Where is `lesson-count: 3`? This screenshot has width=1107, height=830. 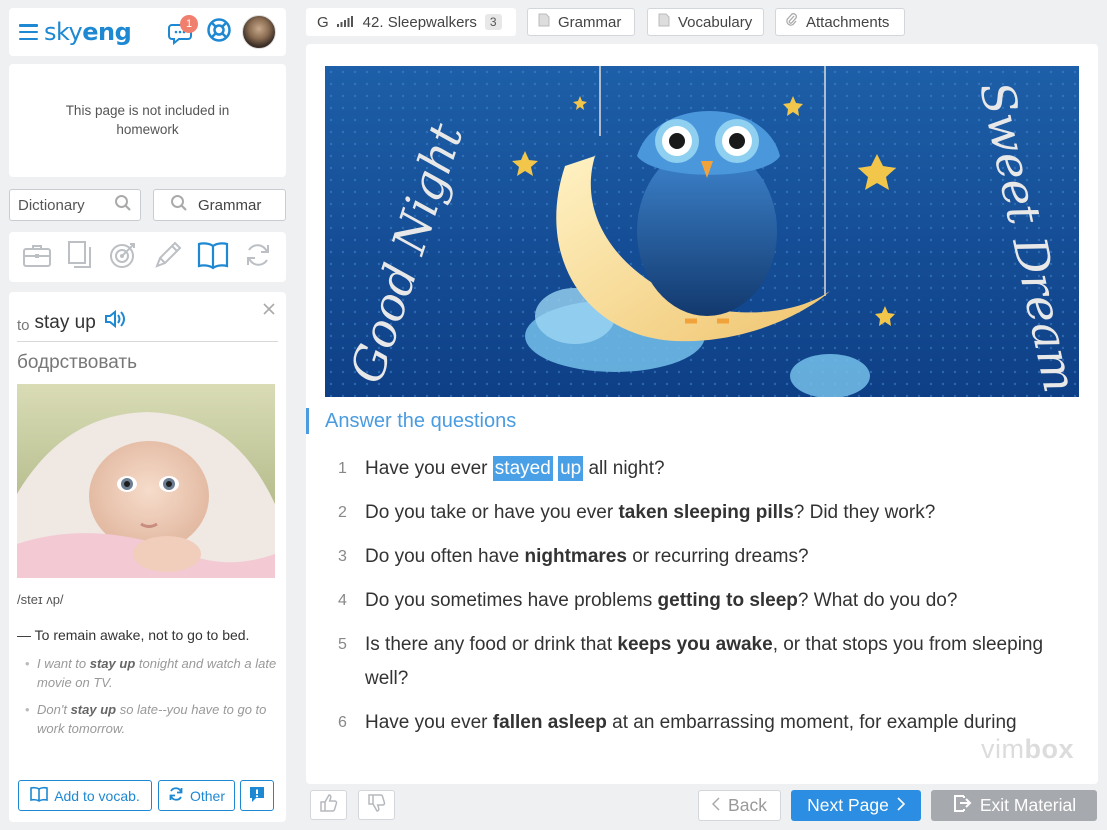
lesson-count: 3 is located at coordinates (493, 22).